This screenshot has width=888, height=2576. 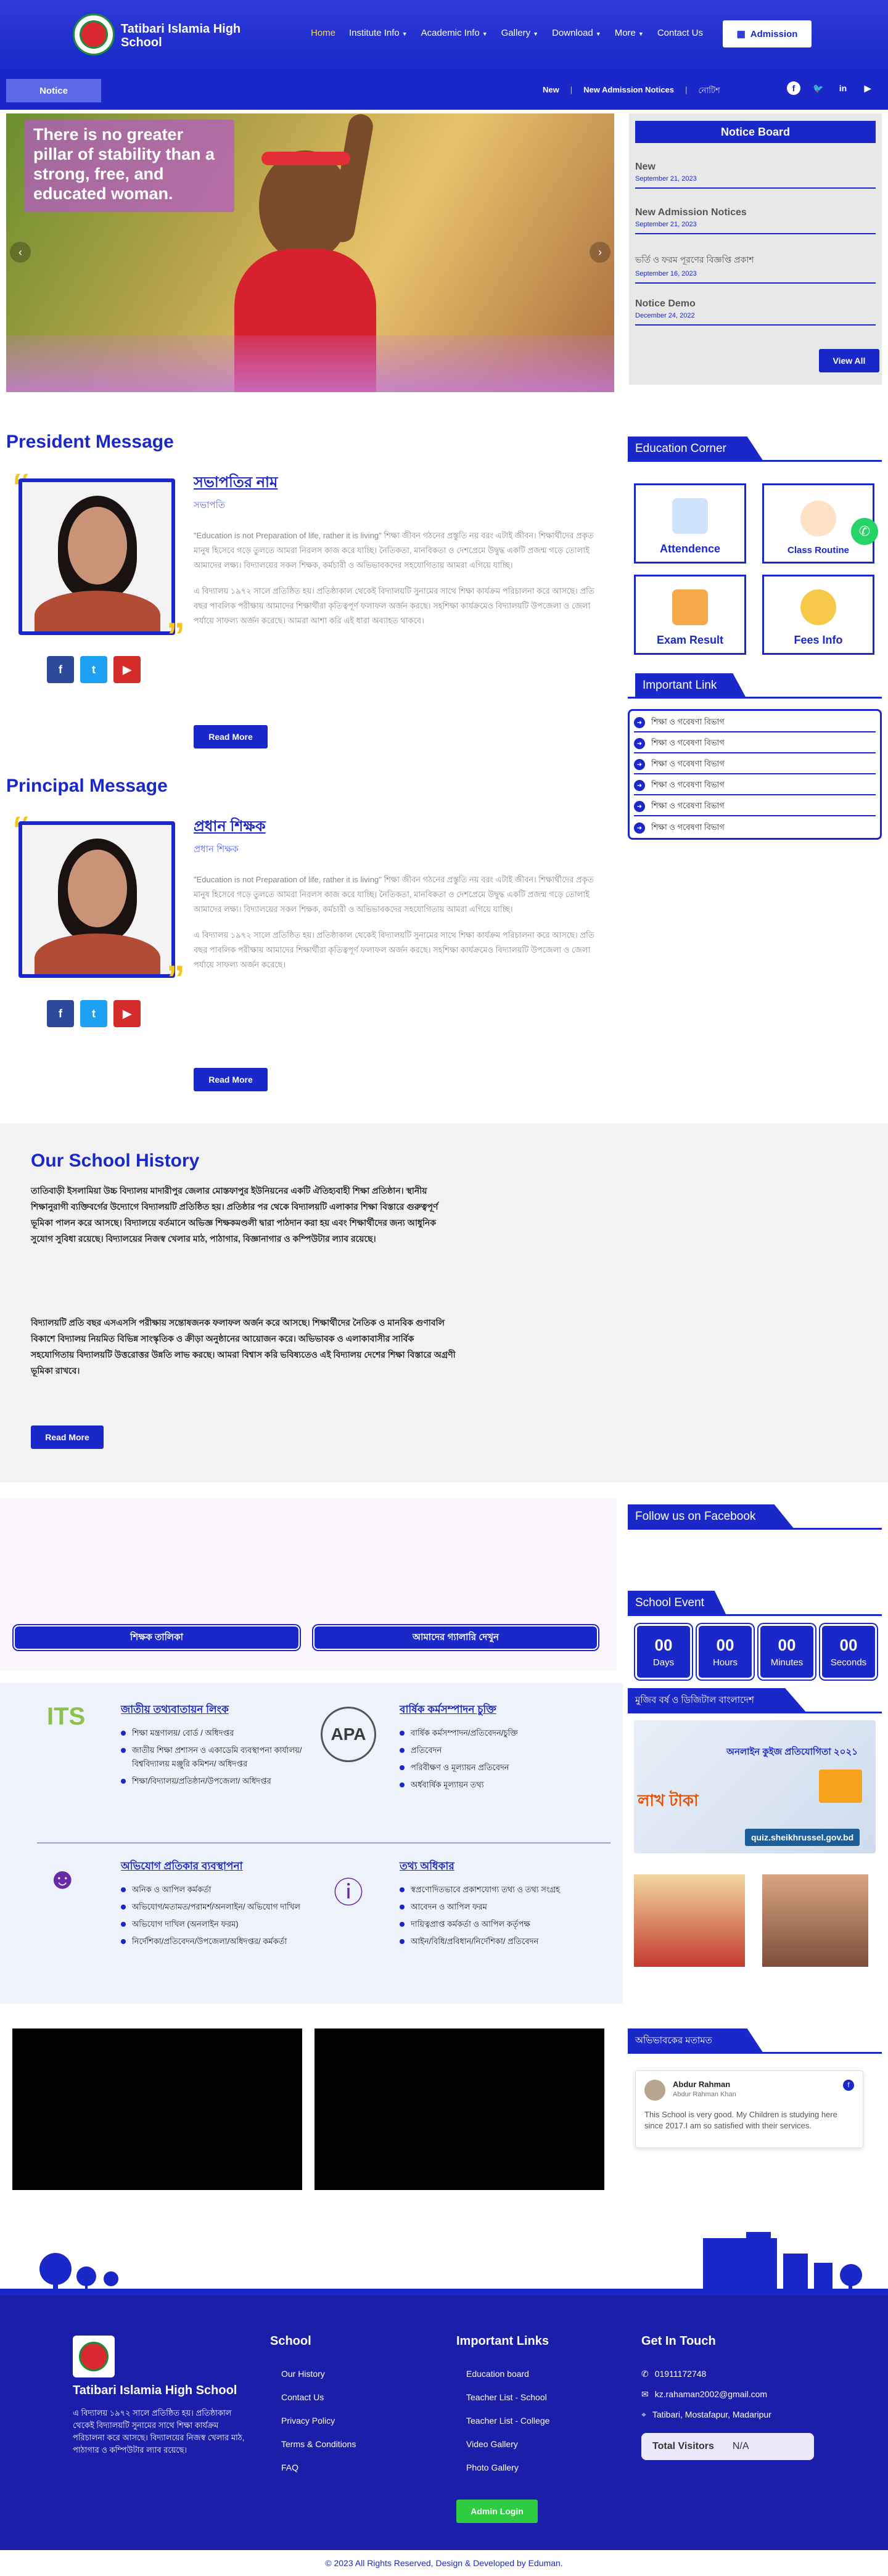 I want to click on teacher-list-button: শিক্ষক তালিকা, so click(x=157, y=1637).